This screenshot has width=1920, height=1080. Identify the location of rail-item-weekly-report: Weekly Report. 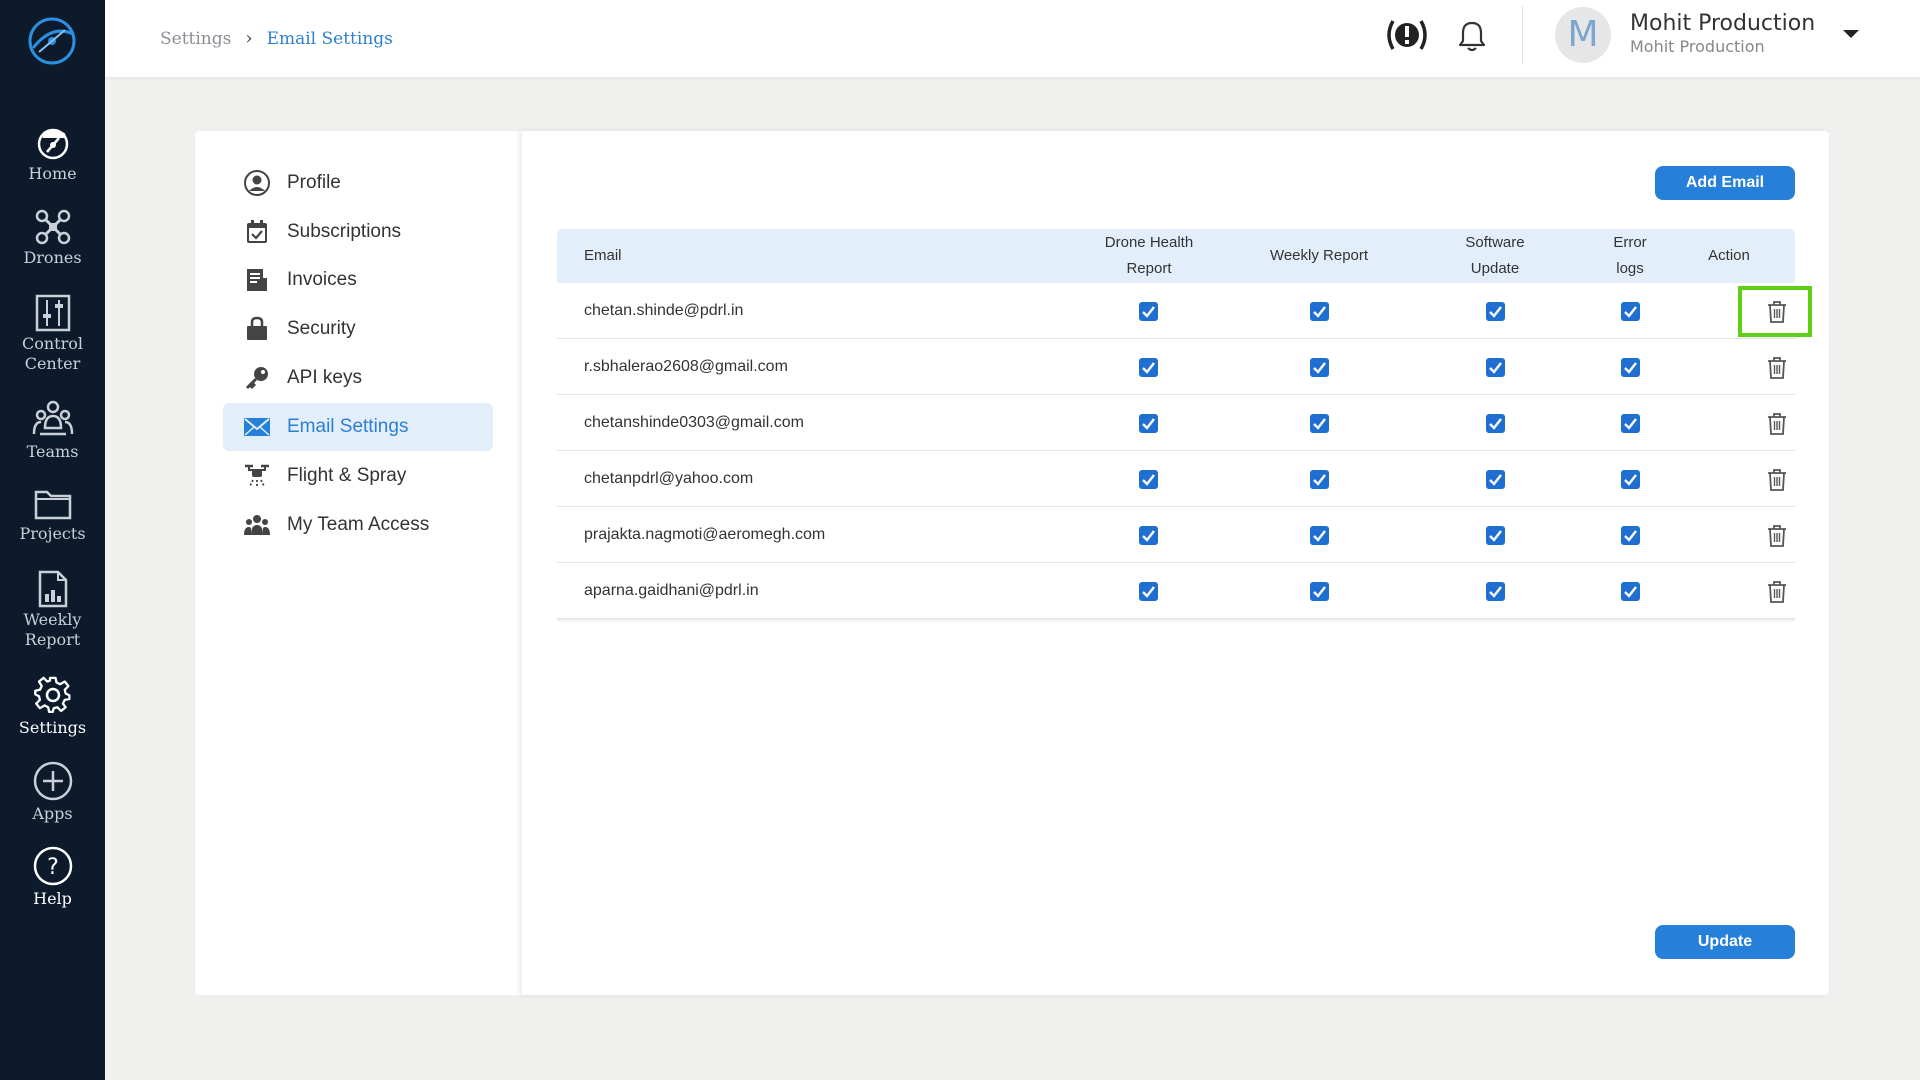
(52, 610).